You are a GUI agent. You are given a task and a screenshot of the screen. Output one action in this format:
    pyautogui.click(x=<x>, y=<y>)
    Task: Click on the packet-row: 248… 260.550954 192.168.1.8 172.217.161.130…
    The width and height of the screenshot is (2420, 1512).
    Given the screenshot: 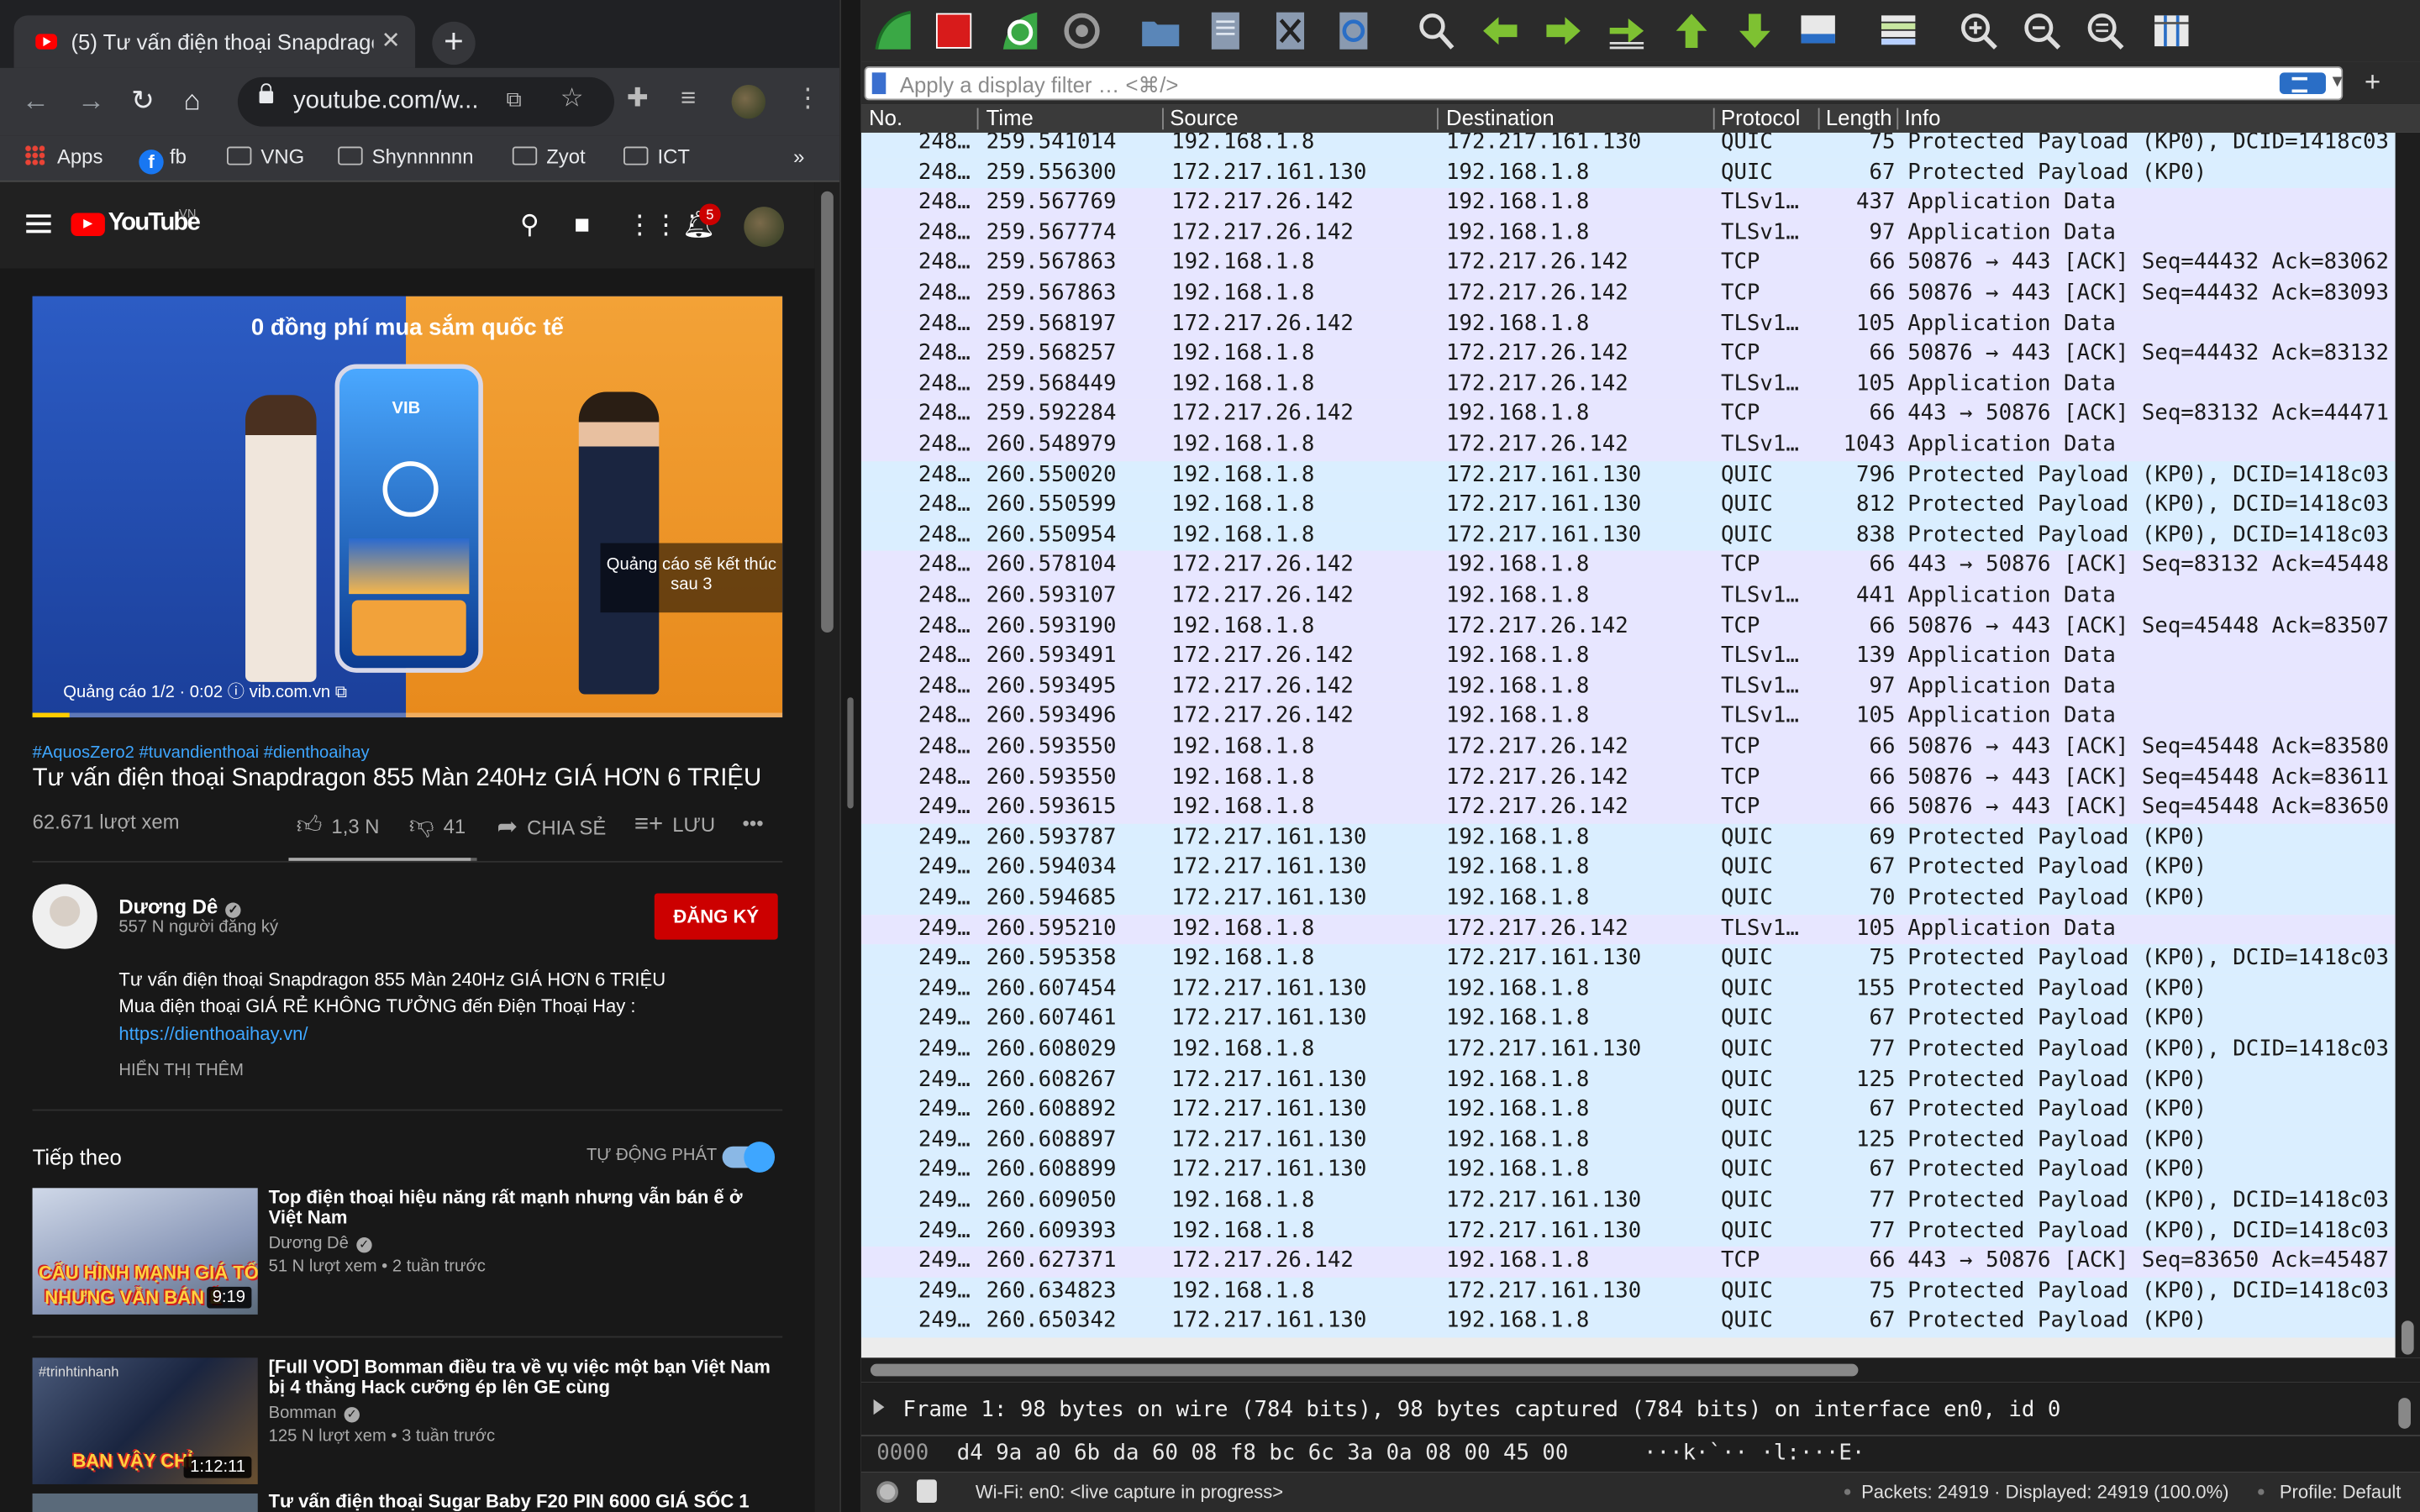 What is the action you would take?
    pyautogui.click(x=1628, y=536)
    